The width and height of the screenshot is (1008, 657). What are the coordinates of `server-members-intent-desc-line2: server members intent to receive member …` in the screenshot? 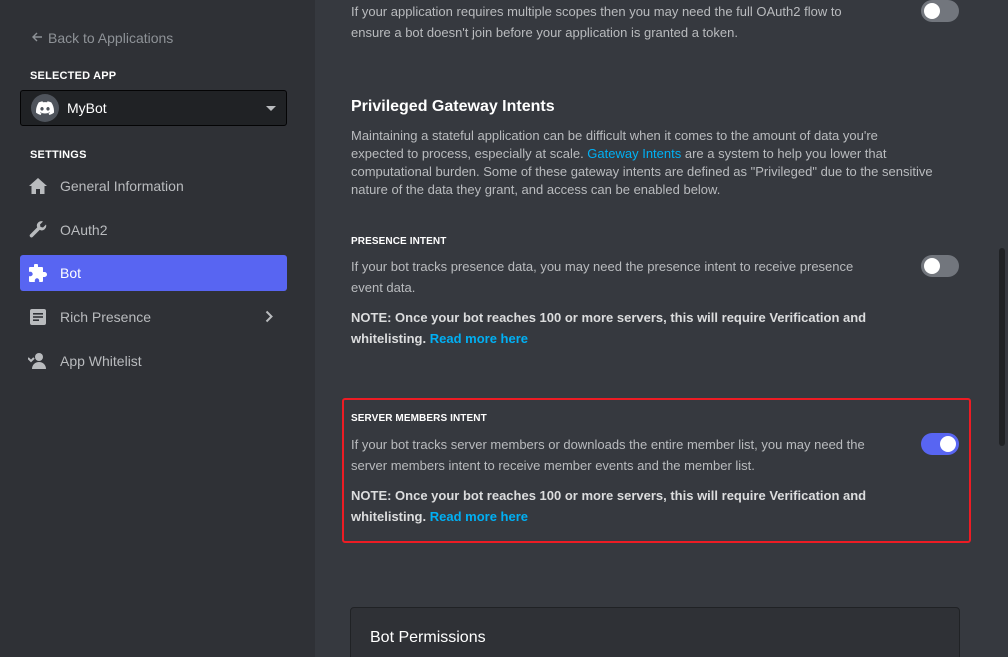 It's located at (553, 465).